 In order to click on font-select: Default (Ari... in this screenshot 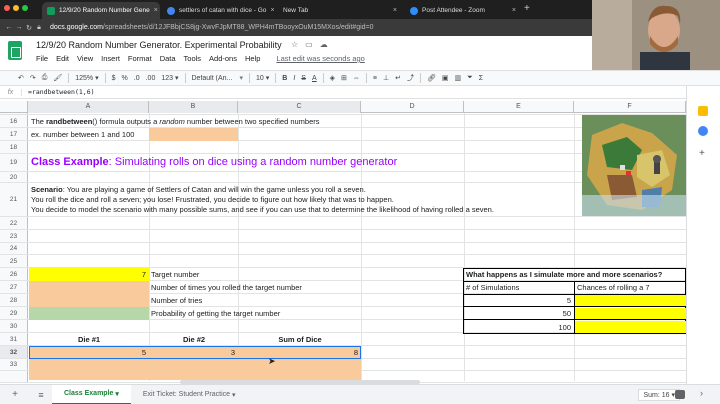, I will do `click(213, 78)`.